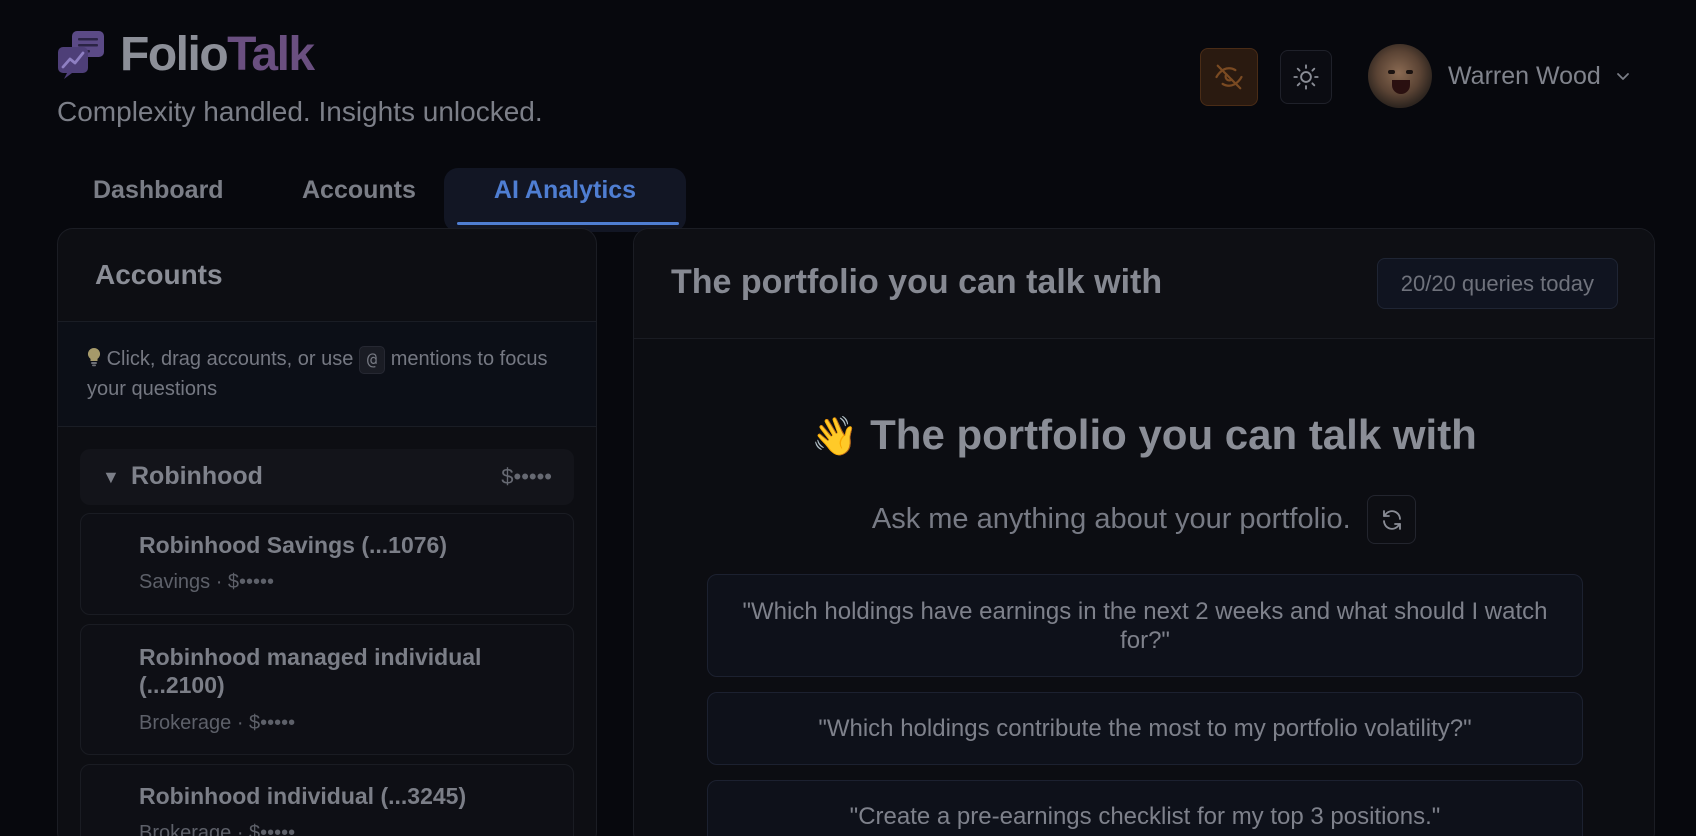 The height and width of the screenshot is (836, 1696). Describe the element at coordinates (1622, 76) in the screenshot. I see `chevron-down-icon` at that location.